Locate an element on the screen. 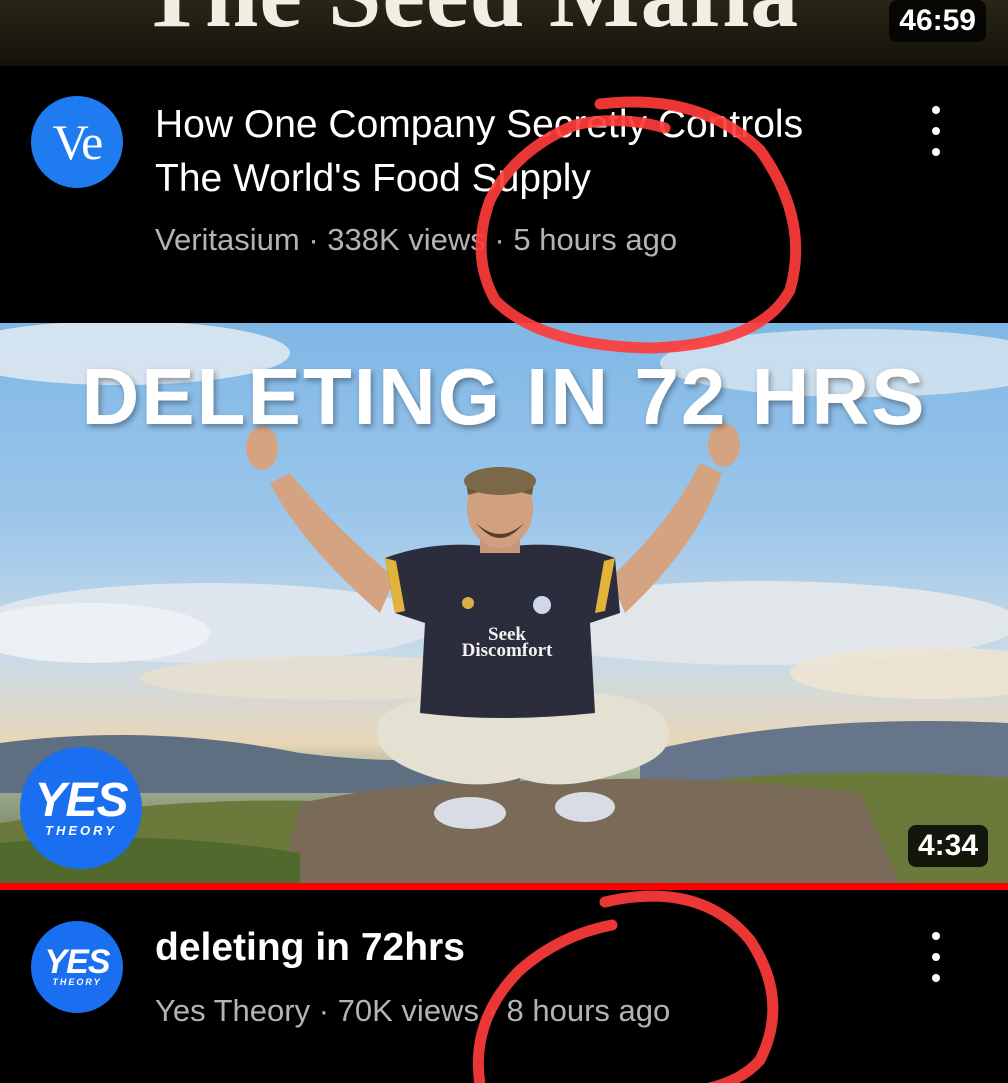 This screenshot has width=1008, height=1083. yes-theory-logo: YES THEORY is located at coordinates (81, 808).